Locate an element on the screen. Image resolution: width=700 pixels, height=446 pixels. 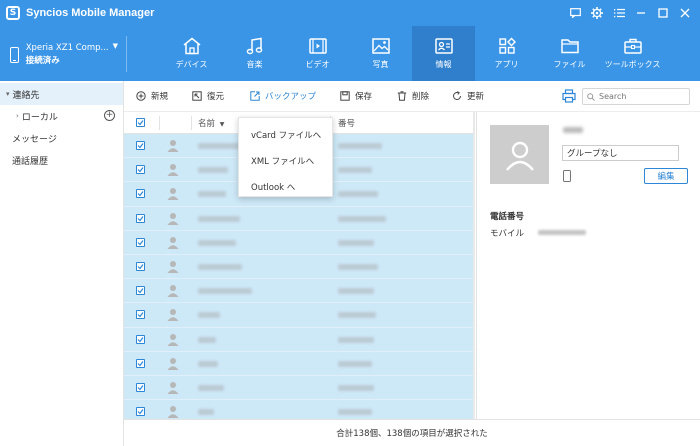
plus-circle-icon is located at coordinates (141, 96).